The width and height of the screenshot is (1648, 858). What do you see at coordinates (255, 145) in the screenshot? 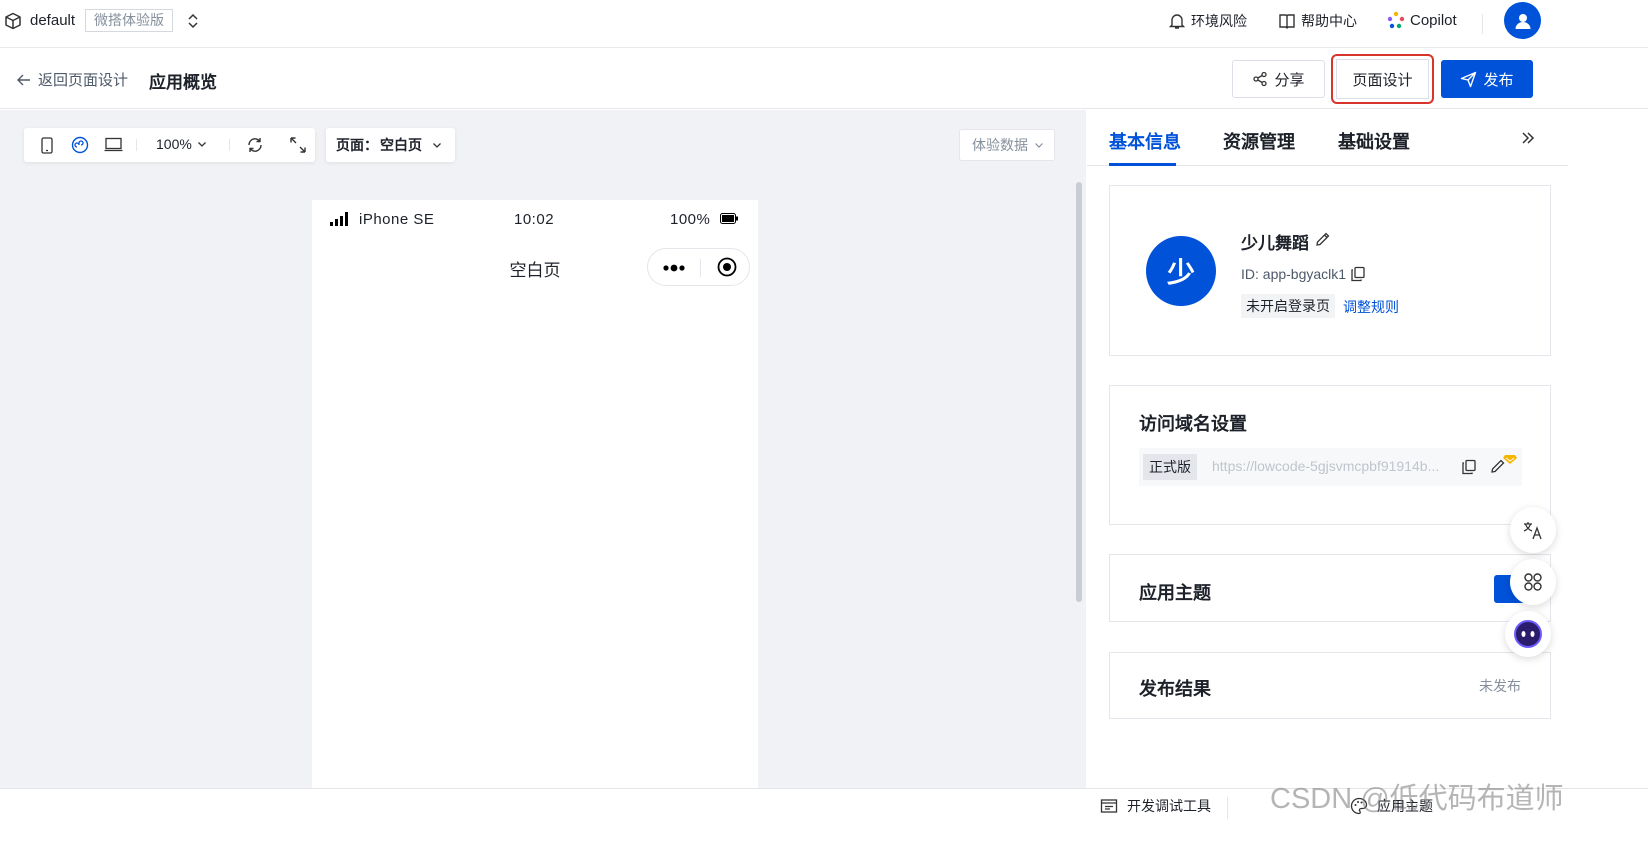
I see `refresh-icon` at bounding box center [255, 145].